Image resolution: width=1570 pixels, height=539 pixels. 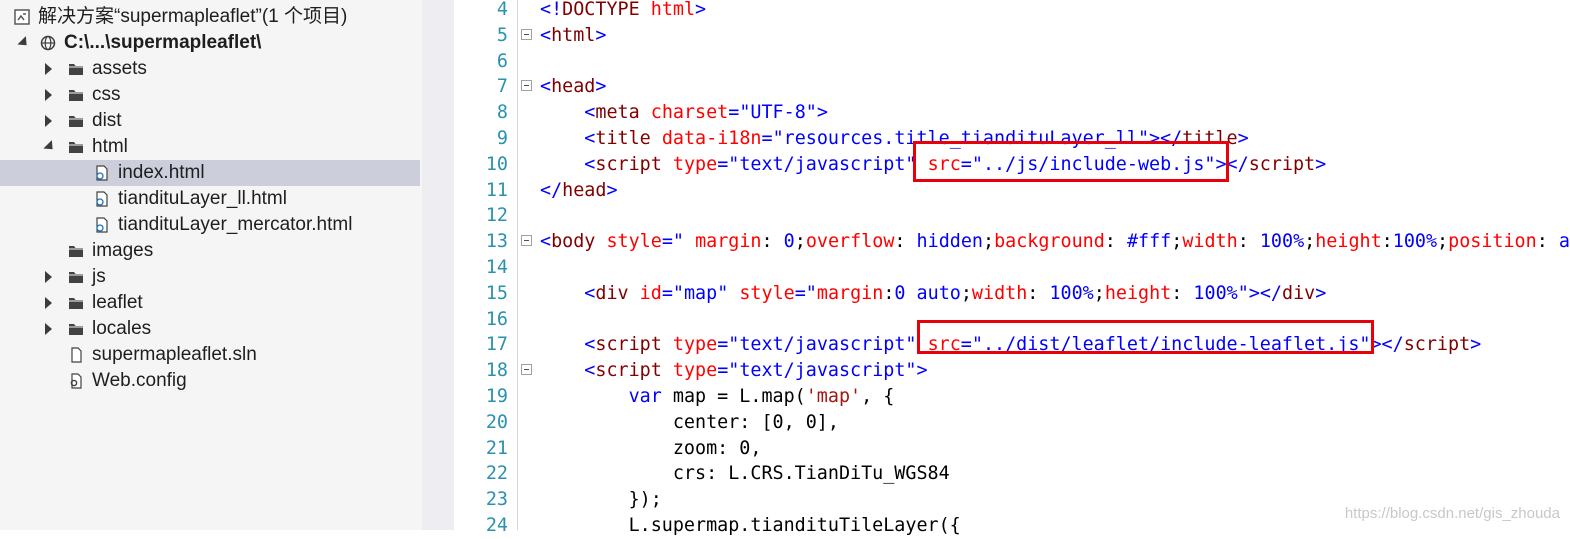 I want to click on line-number: 24, so click(x=496, y=525).